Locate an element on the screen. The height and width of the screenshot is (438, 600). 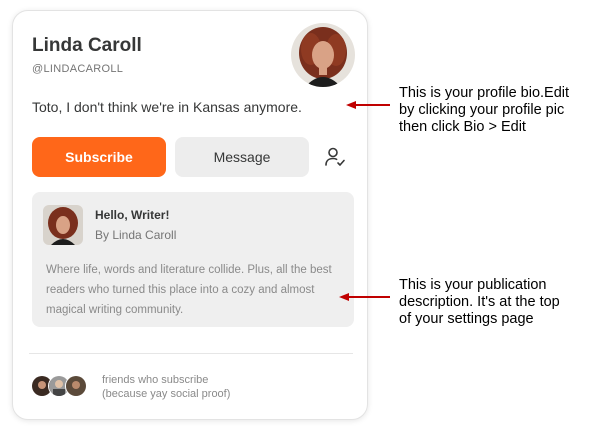
annotation-line: This is your profile bio.Edit is located at coordinates (484, 93).